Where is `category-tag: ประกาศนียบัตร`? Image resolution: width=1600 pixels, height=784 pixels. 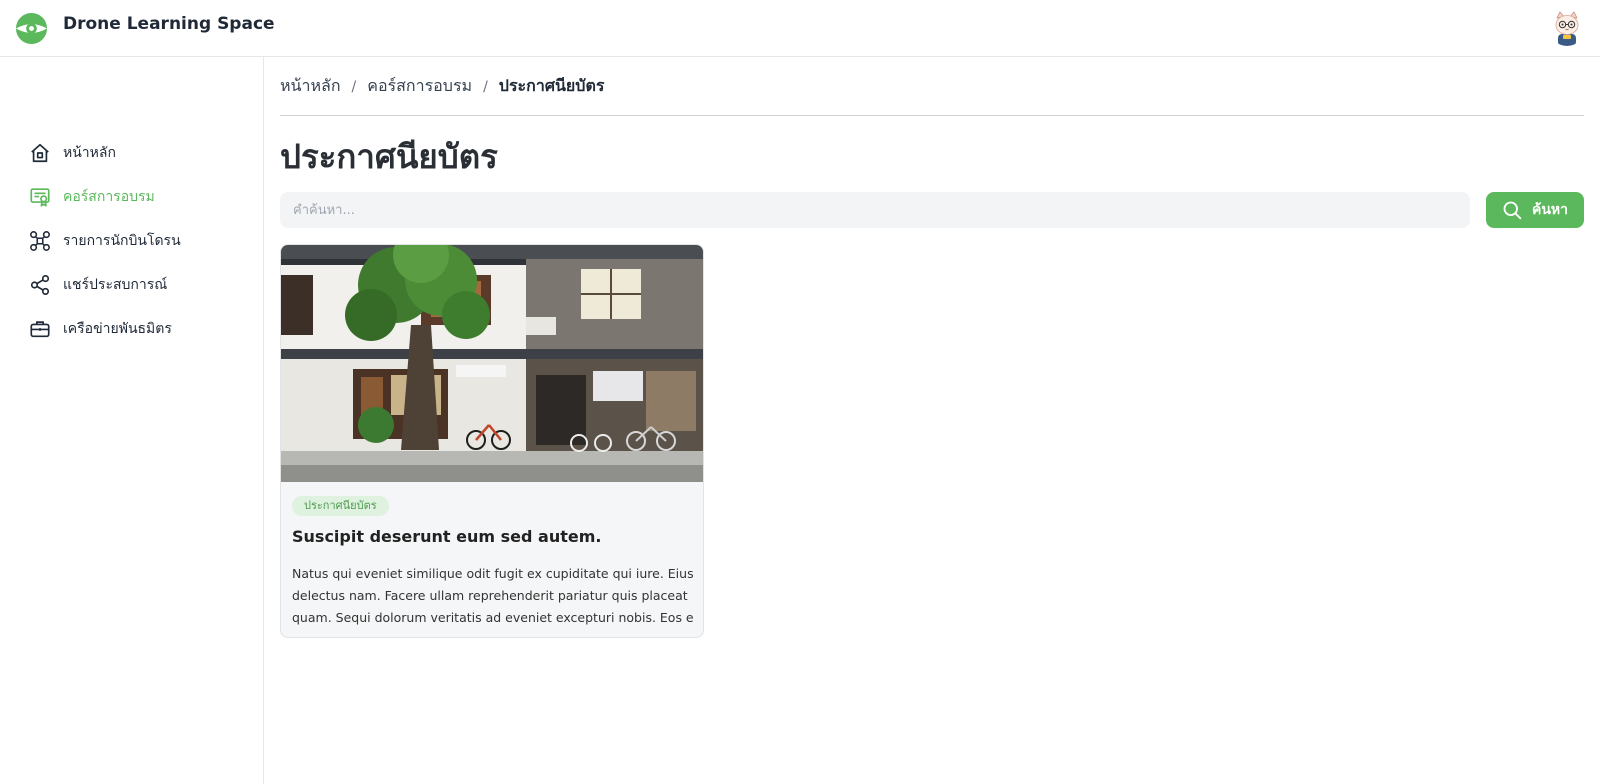
category-tag: ประกาศนียบัตร is located at coordinates (340, 506).